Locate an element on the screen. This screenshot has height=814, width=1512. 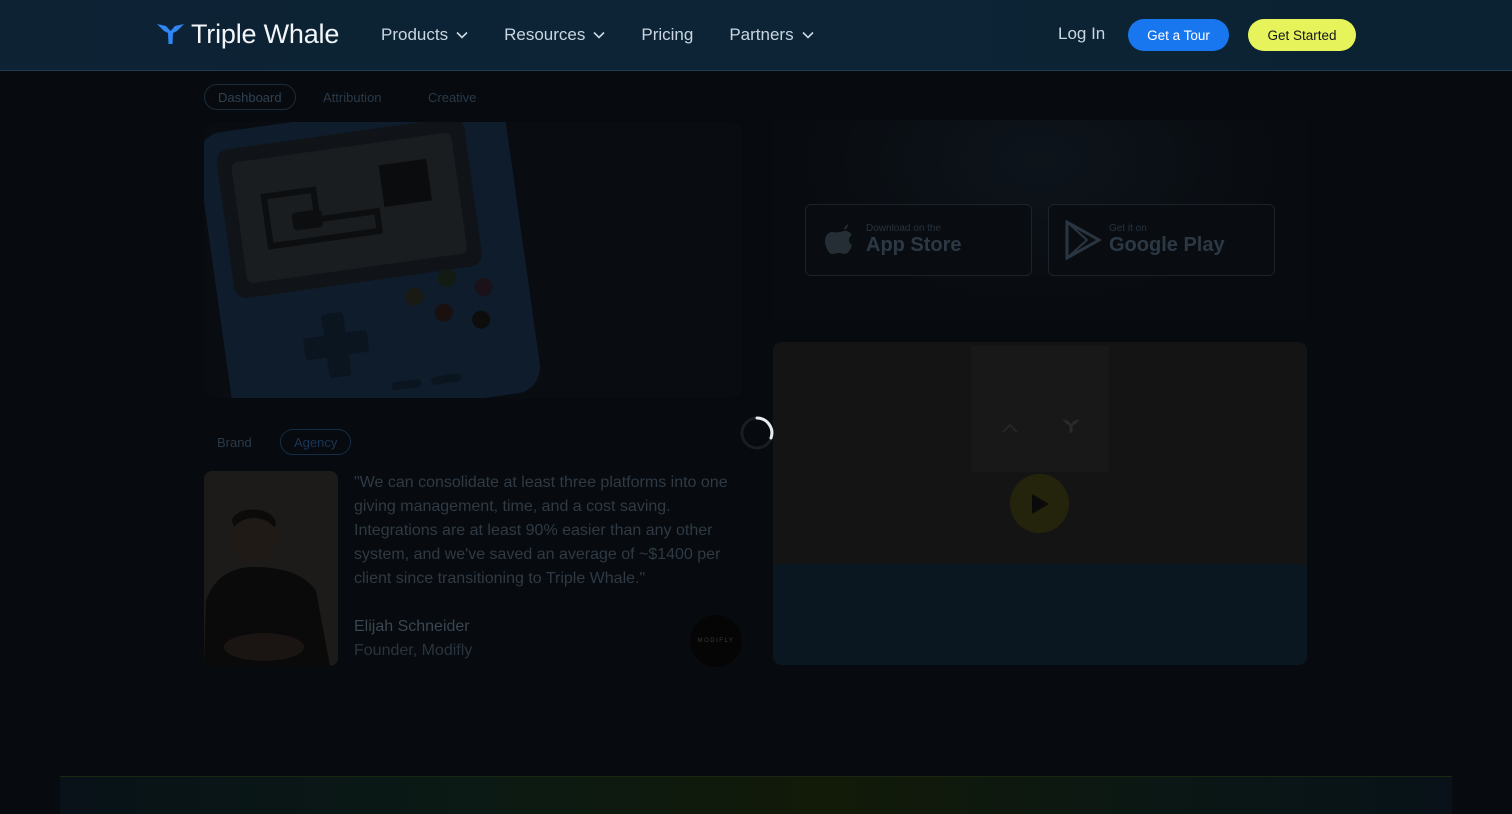
nav-pricing-label: Pricing is located at coordinates (667, 34).